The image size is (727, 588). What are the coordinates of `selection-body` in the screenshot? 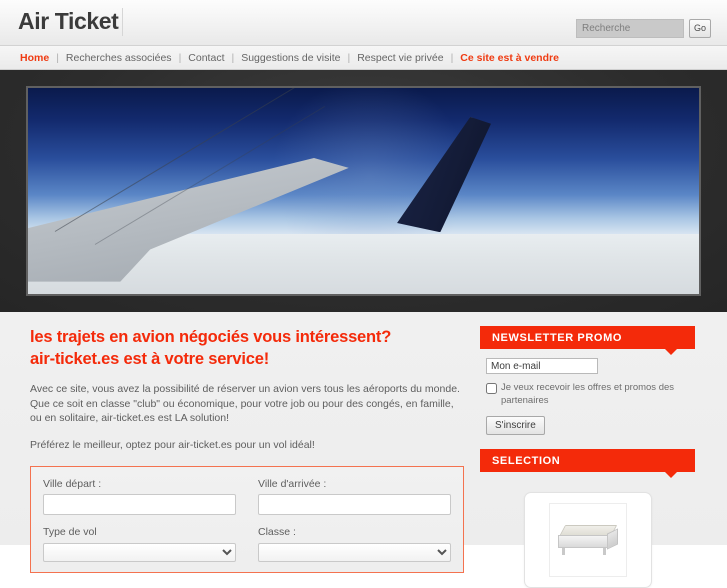 It's located at (587, 530).